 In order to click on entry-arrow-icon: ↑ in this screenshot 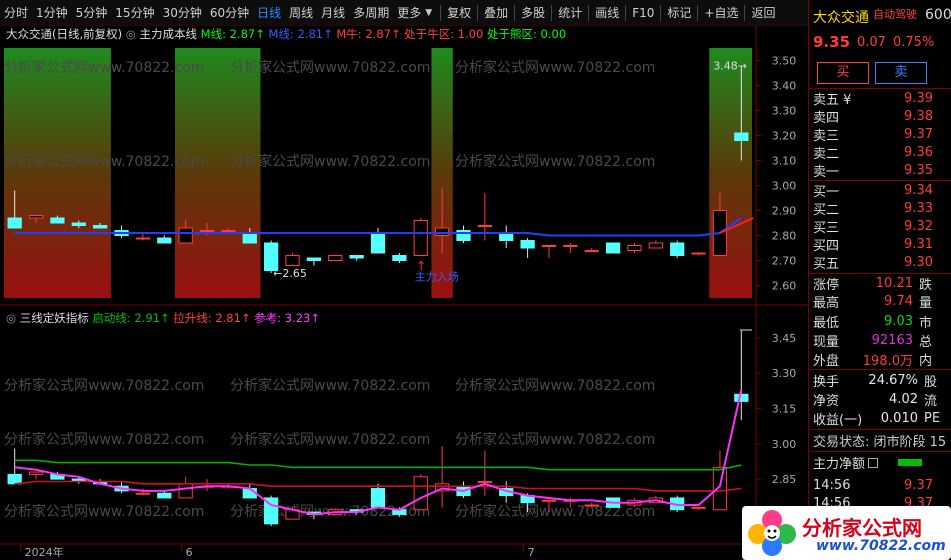, I will do `click(421, 267)`.